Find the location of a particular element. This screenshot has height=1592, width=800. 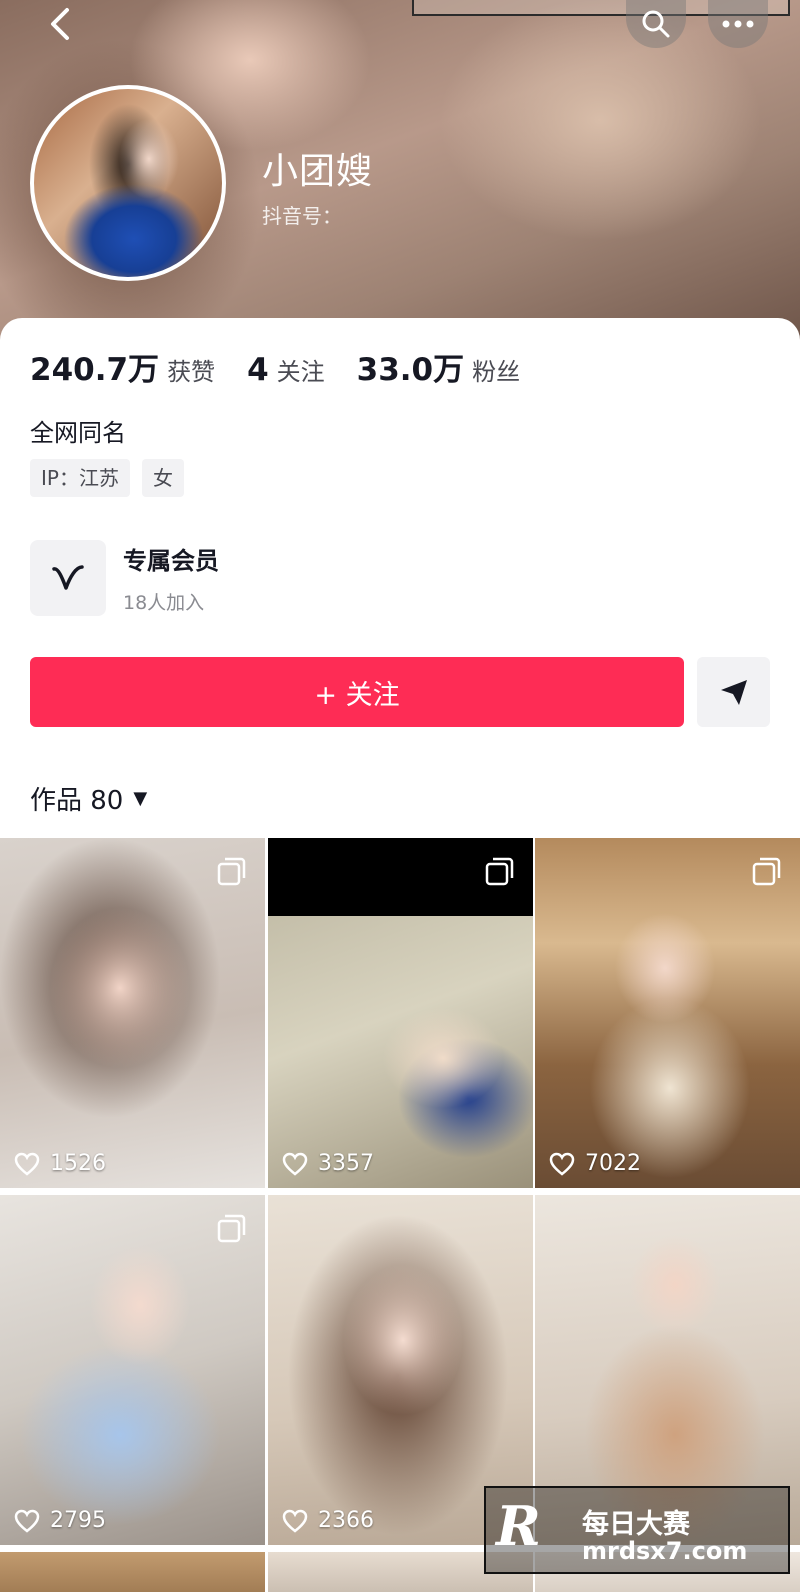

more-icon is located at coordinates (738, 24).